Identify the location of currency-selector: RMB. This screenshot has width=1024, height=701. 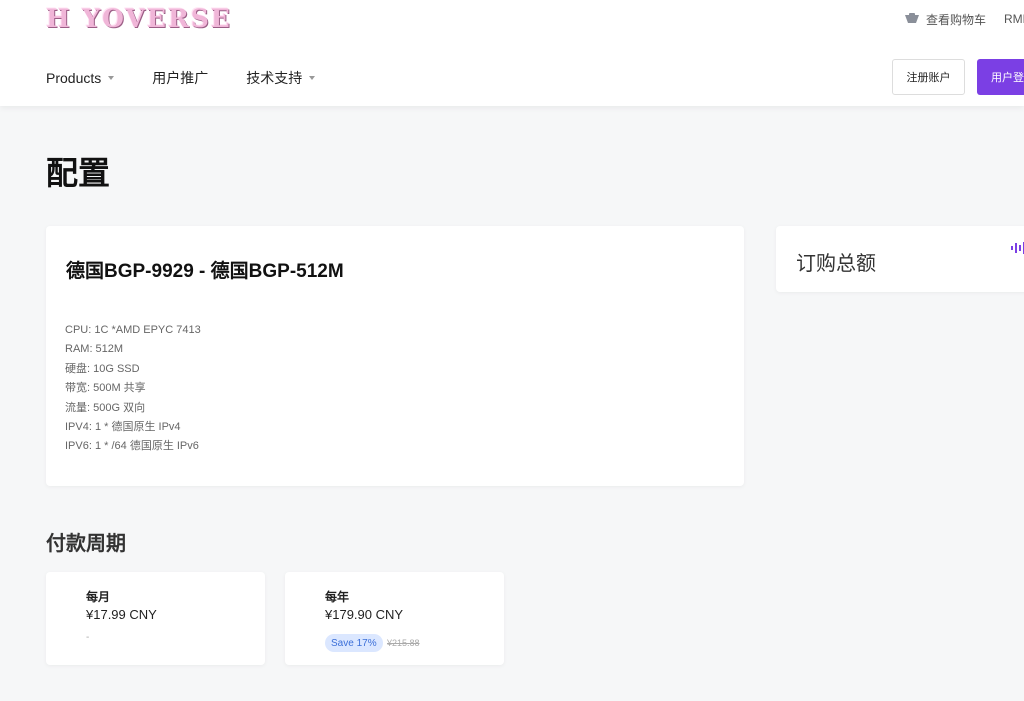
(1014, 19).